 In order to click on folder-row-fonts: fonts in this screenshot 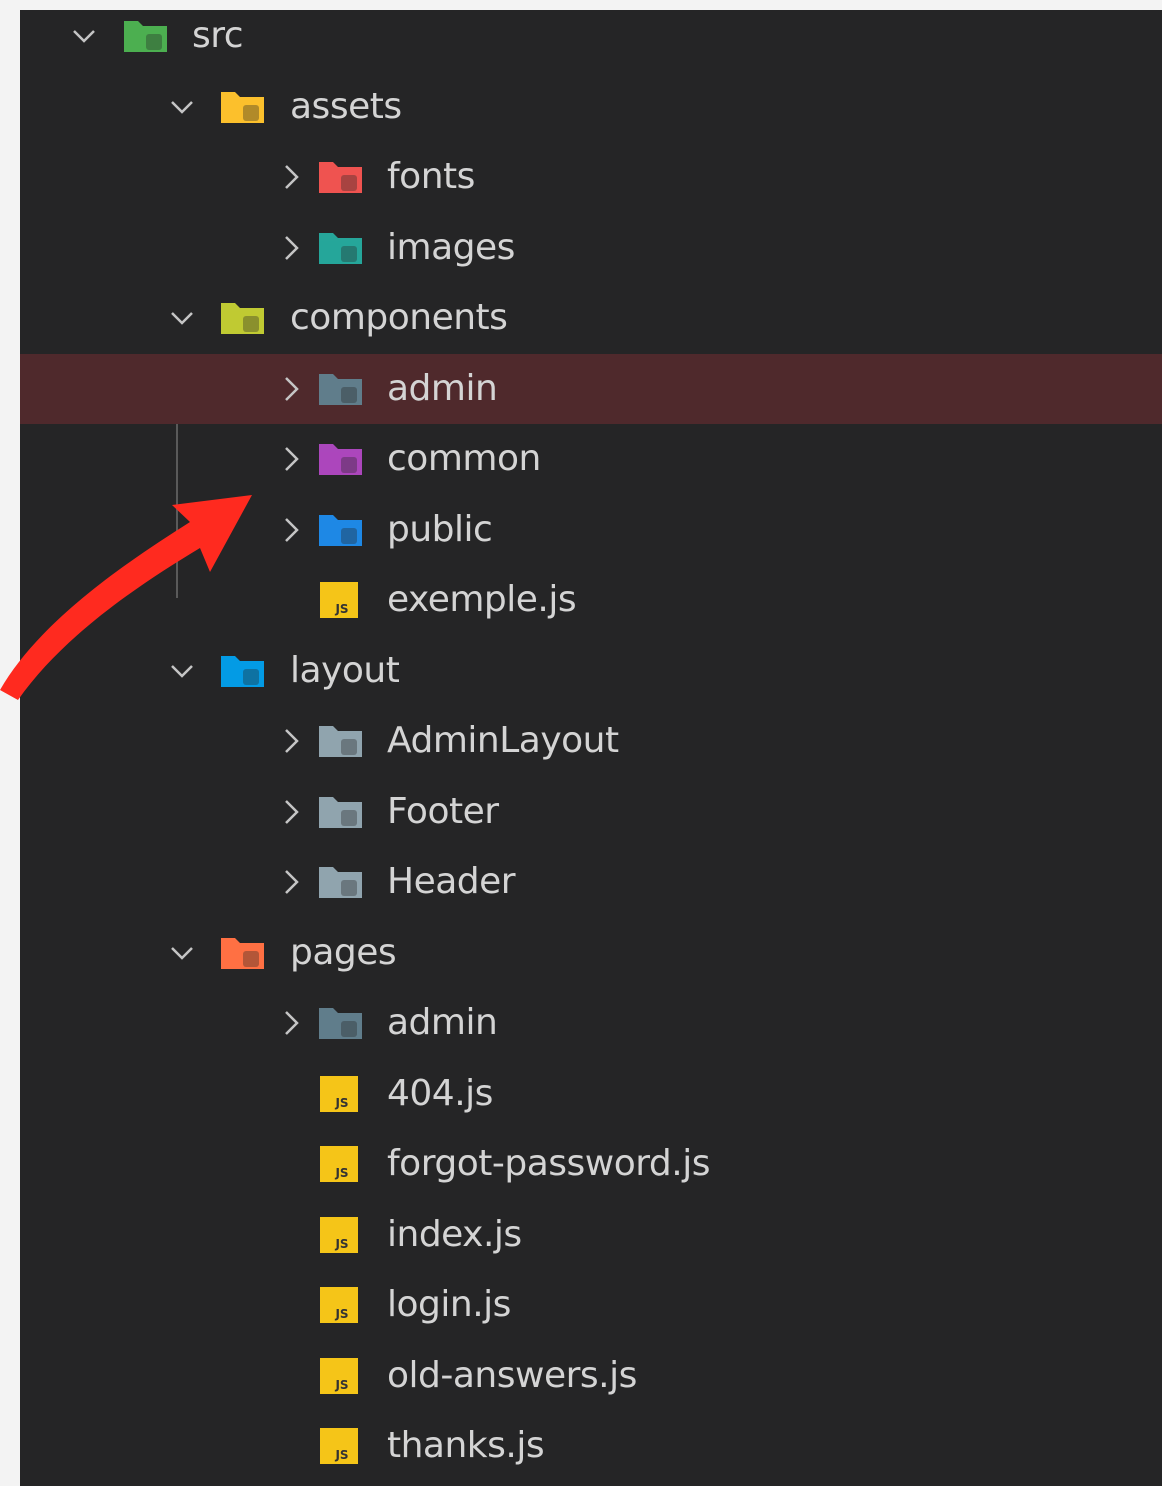, I will do `click(591, 177)`.